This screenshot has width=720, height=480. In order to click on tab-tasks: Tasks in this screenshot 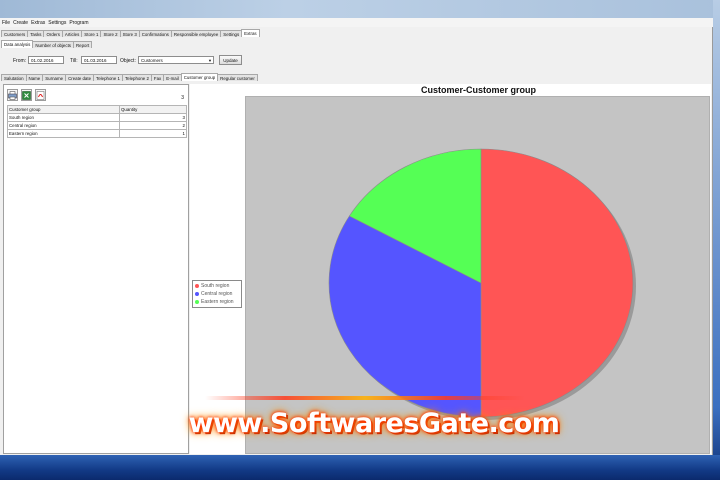, I will do `click(36, 33)`.